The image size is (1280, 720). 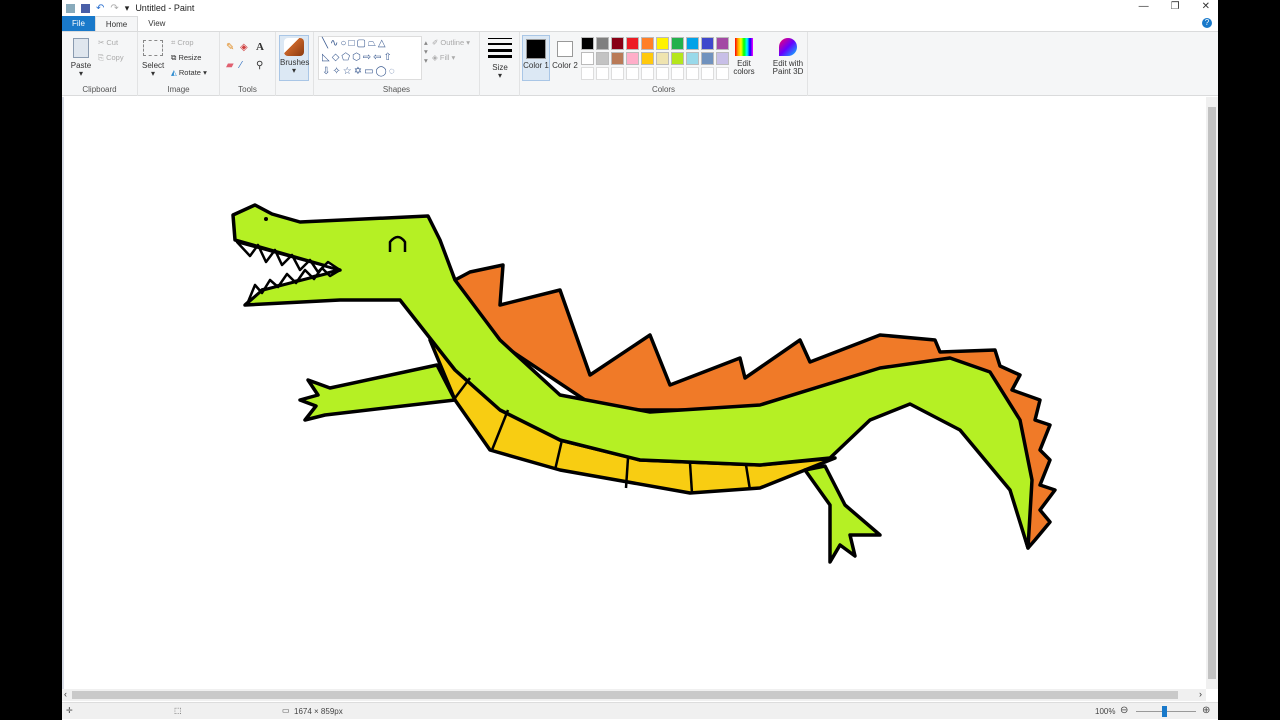 What do you see at coordinates (182, 43) in the screenshot?
I see `crop-button: ⌗ Crop` at bounding box center [182, 43].